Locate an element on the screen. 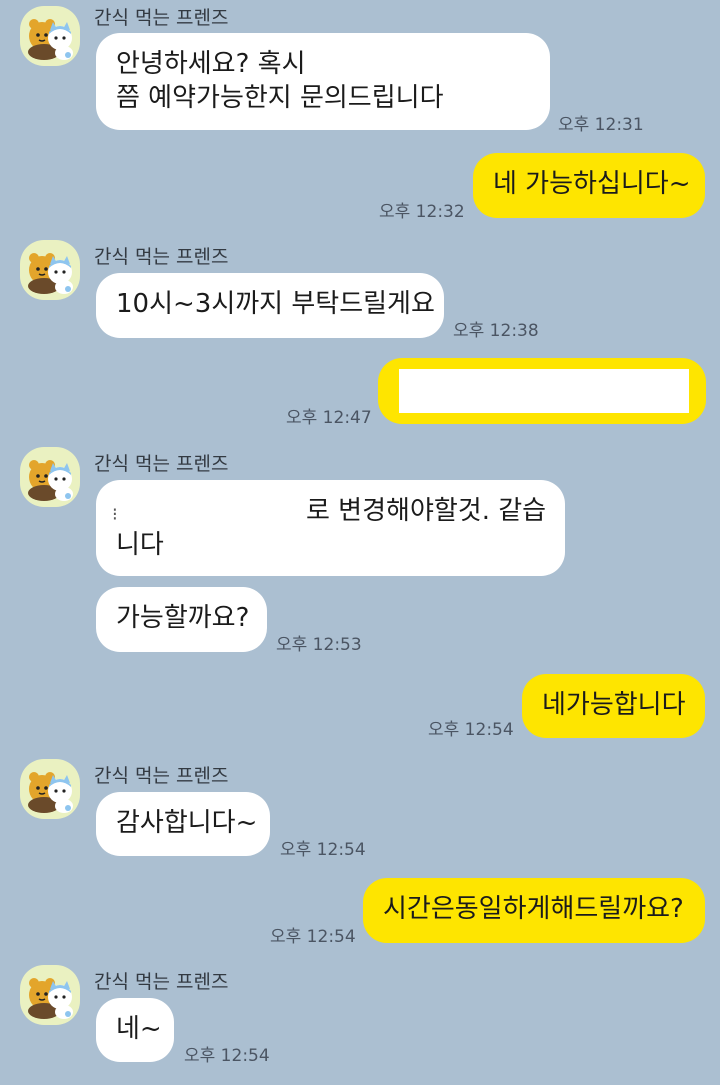  message-text: 네가능합니다 is located at coordinates (614, 705).